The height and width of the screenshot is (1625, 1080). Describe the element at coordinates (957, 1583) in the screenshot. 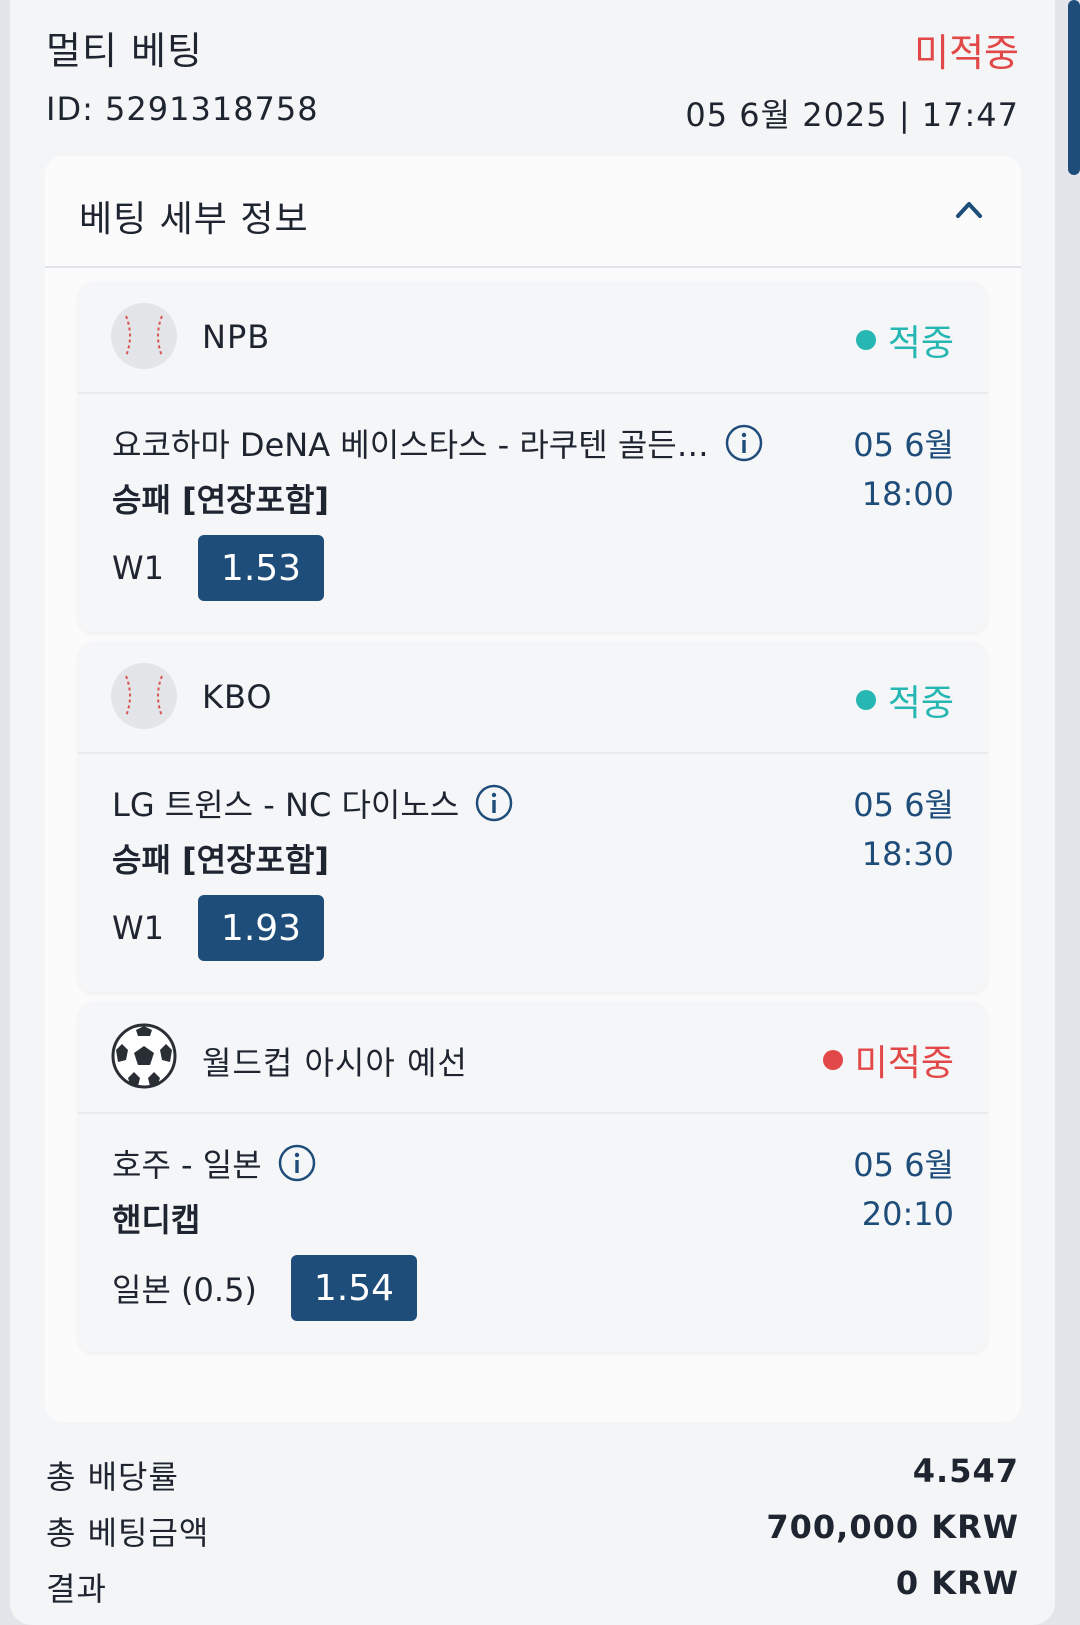

I see `result-value: 0 KRW` at that location.